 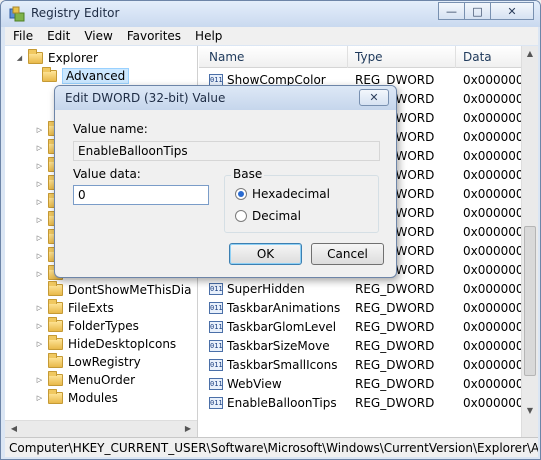 I want to click on tree-item: LowRegistry, so click(x=88, y=362).